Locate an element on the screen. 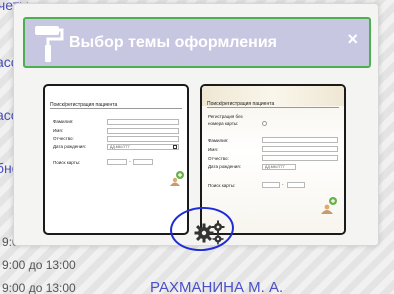  bg-doctor-name: РАХМАНИНА М. А. is located at coordinates (216, 286).